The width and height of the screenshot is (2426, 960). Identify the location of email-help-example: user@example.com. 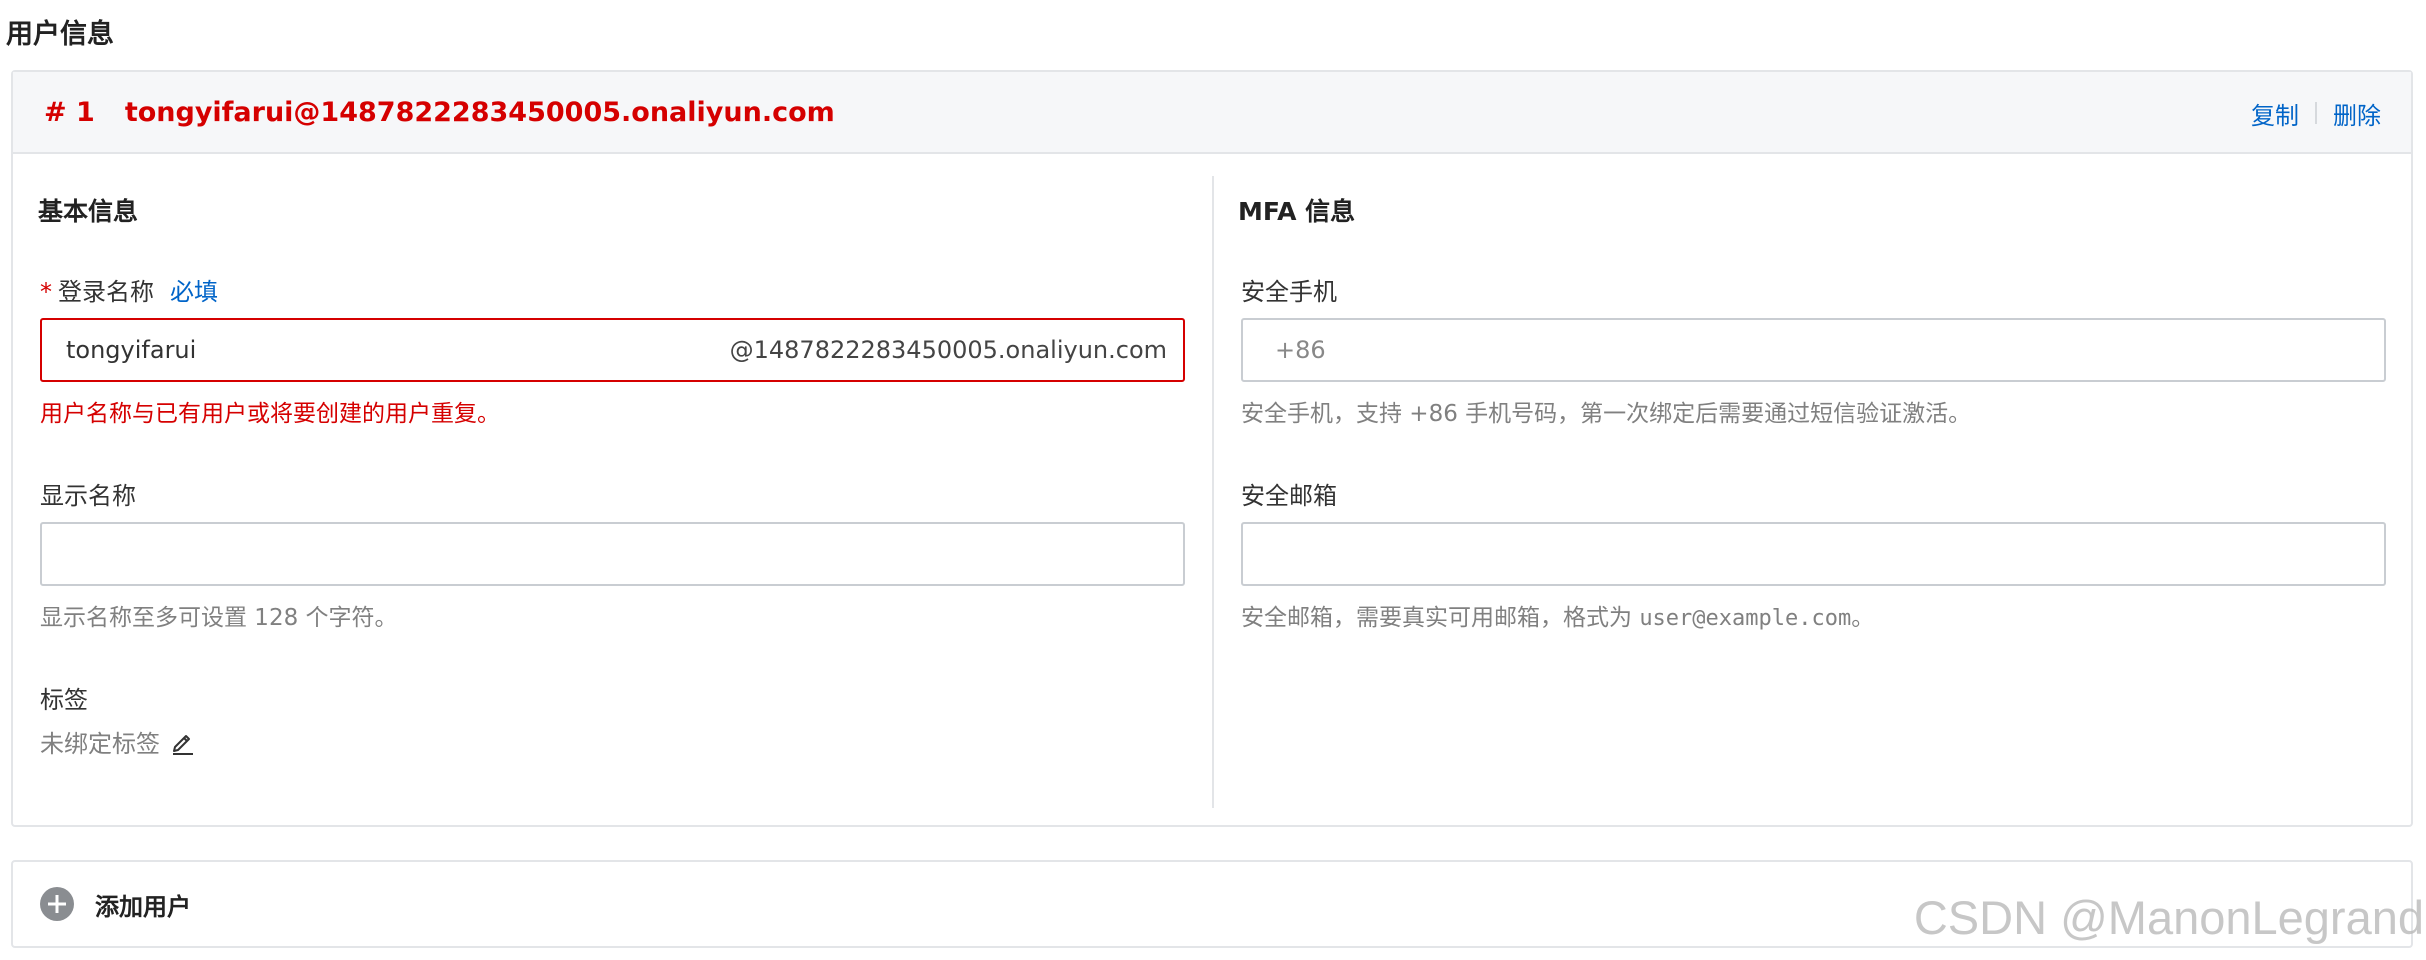
(1745, 618).